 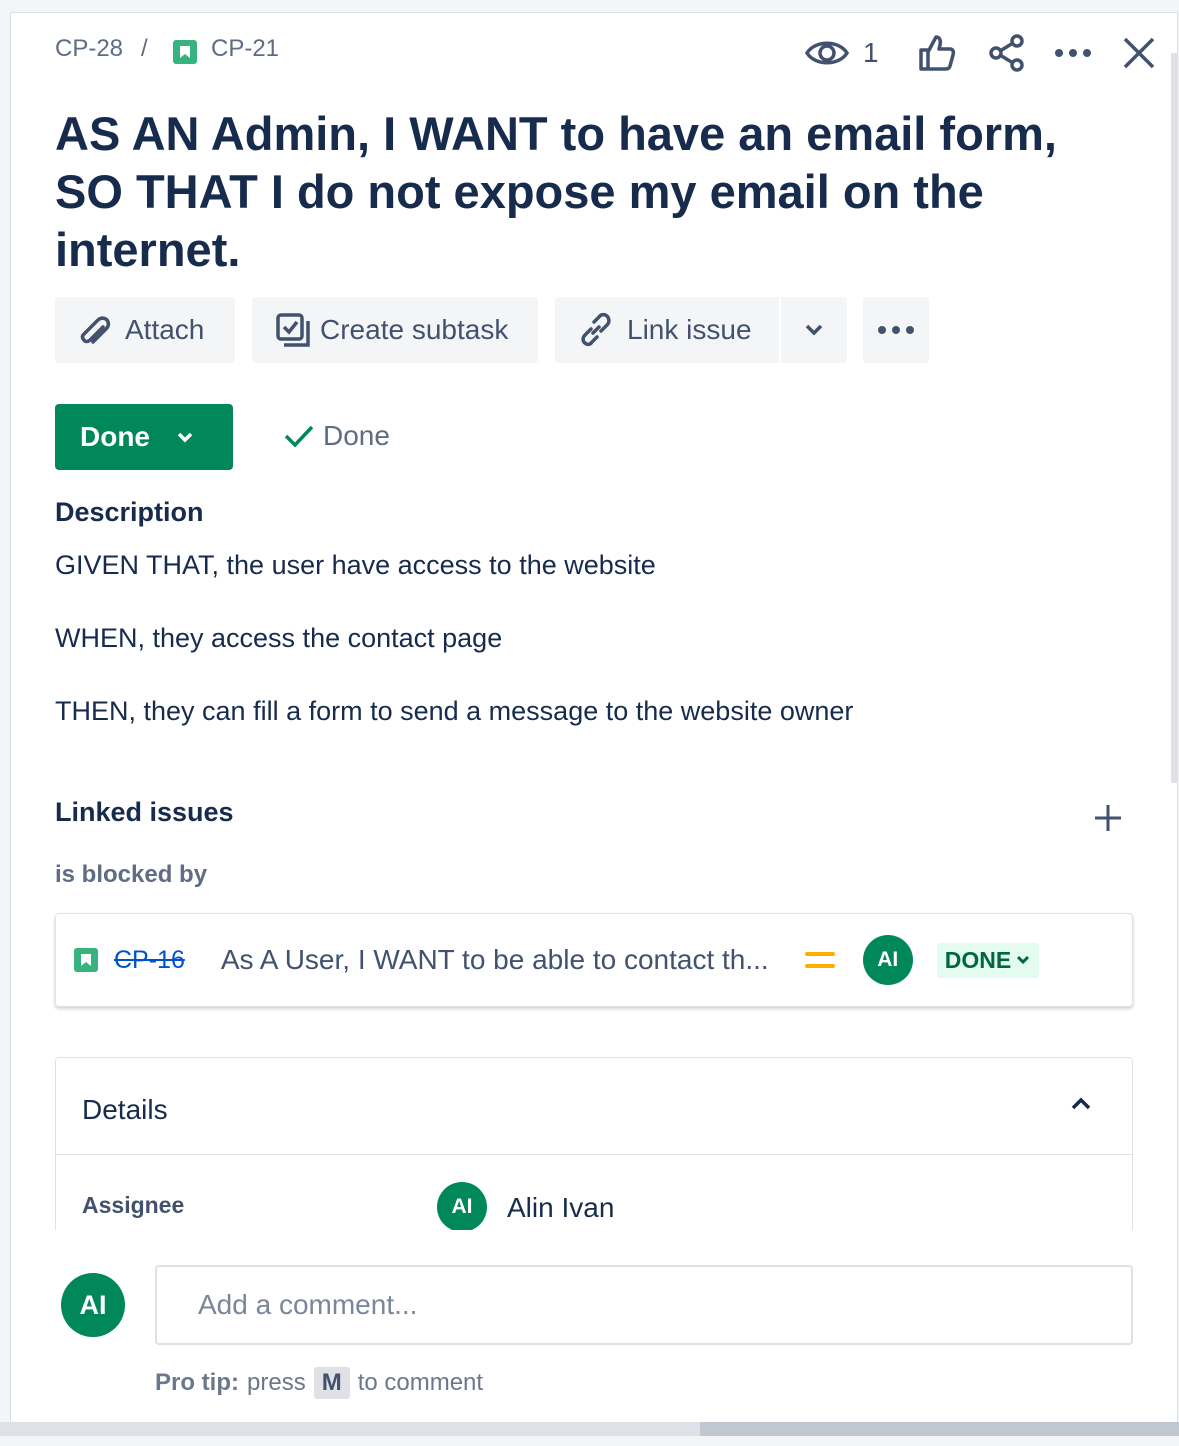 What do you see at coordinates (689, 329) in the screenshot?
I see `link-issue-label: Link issue` at bounding box center [689, 329].